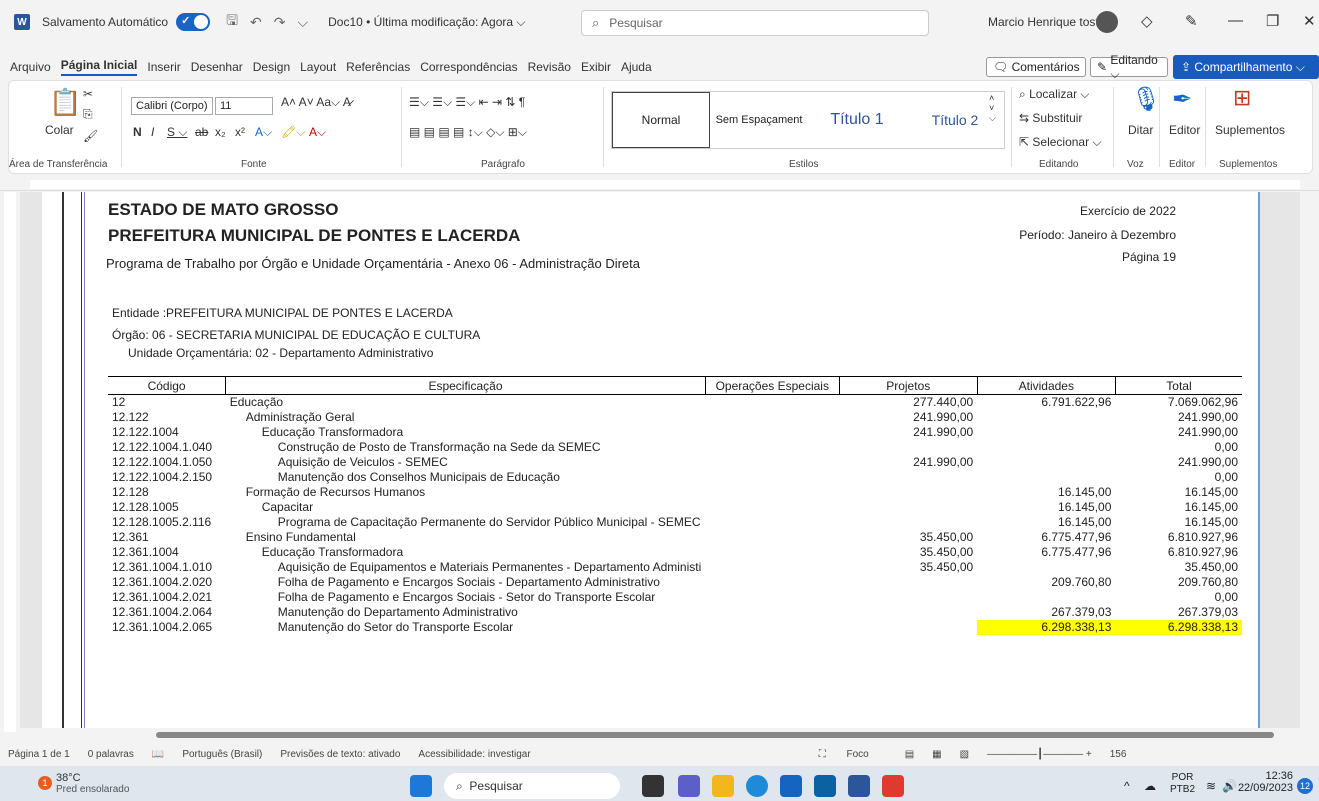  Describe the element at coordinates (1050, 118) in the screenshot. I see `replace-button: ⇆ Substituir` at that location.